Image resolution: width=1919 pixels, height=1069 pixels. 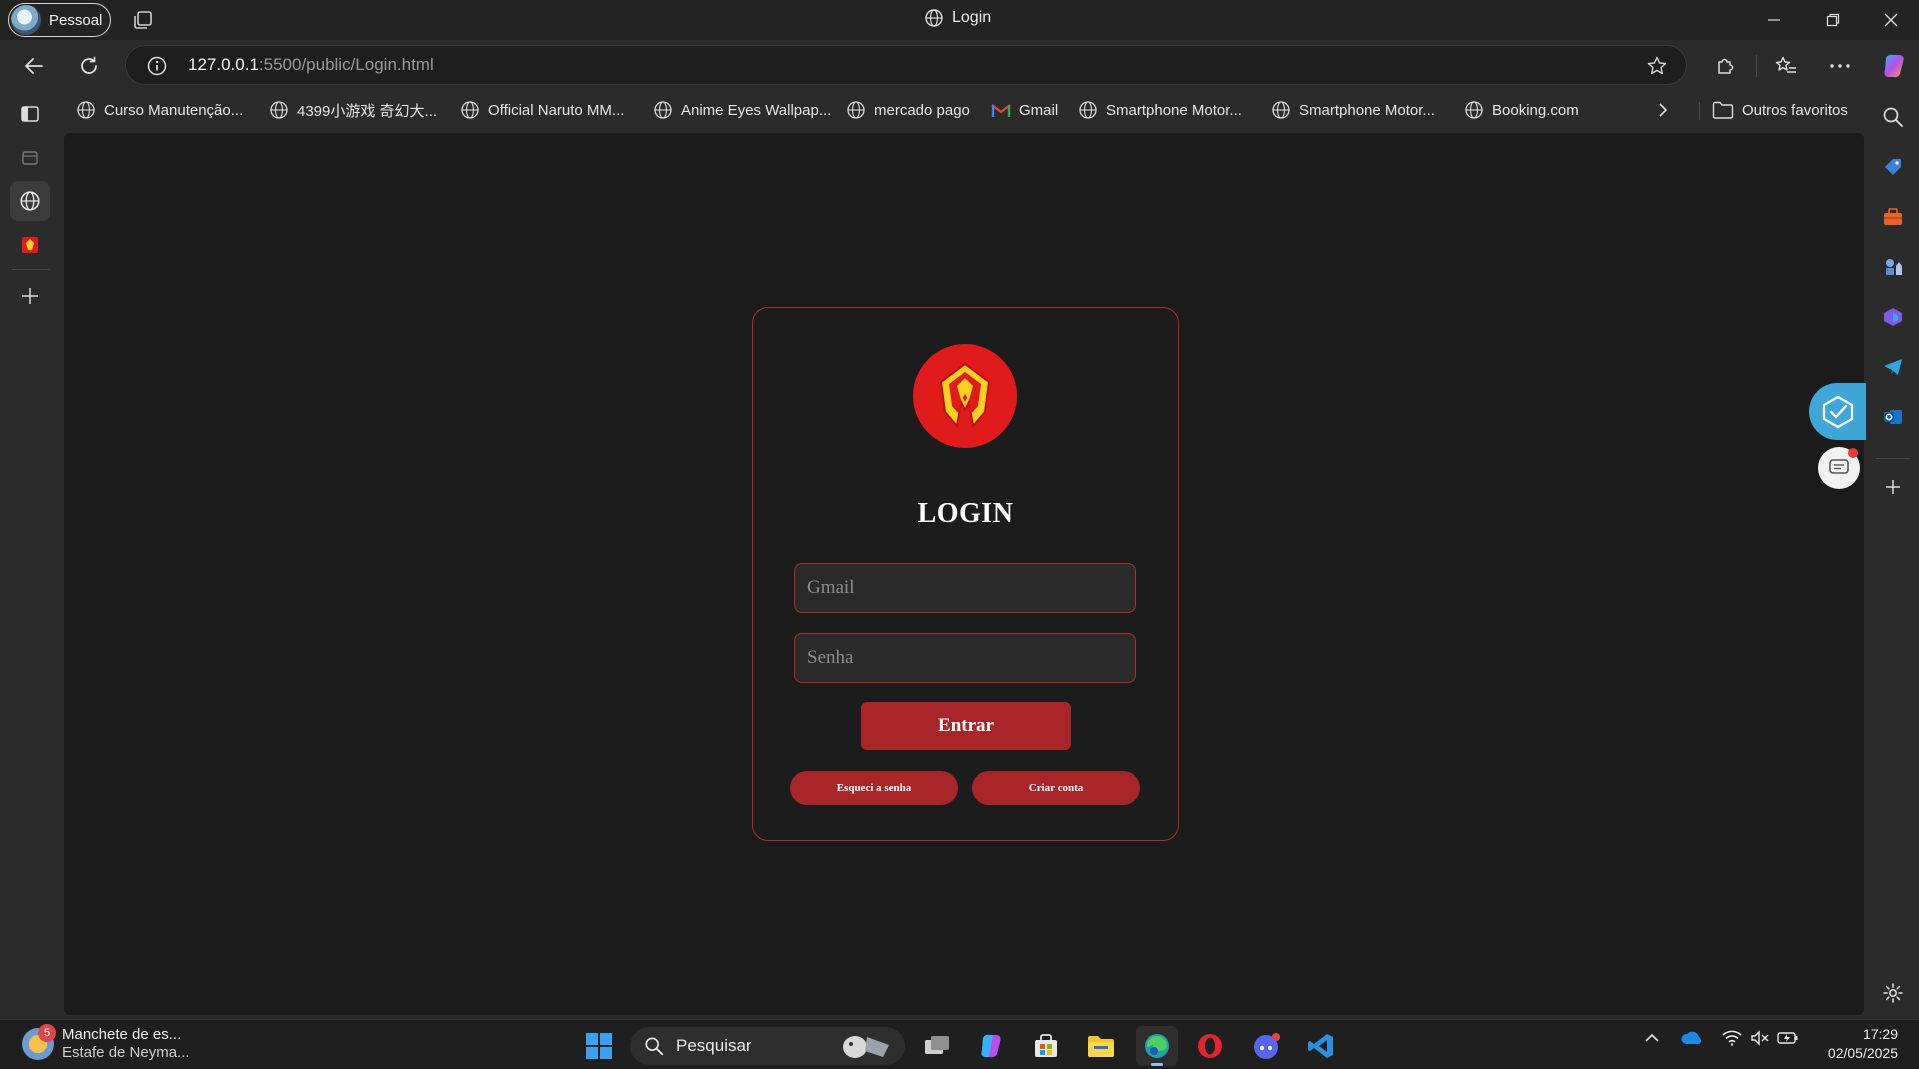 I want to click on close-window-button, so click(x=1891, y=20).